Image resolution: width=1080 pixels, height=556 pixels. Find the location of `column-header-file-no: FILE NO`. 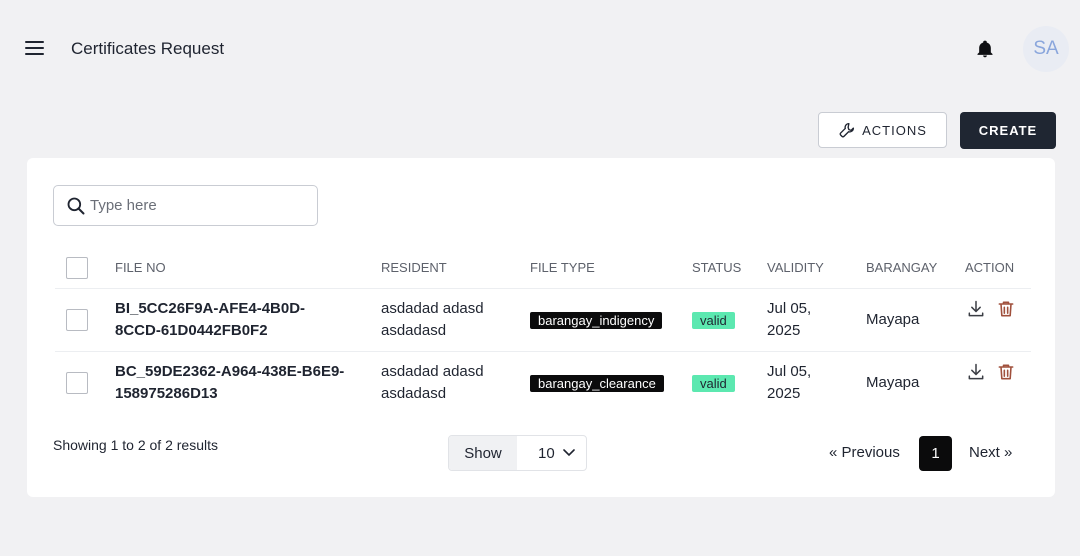

column-header-file-no: FILE NO is located at coordinates (140, 267).